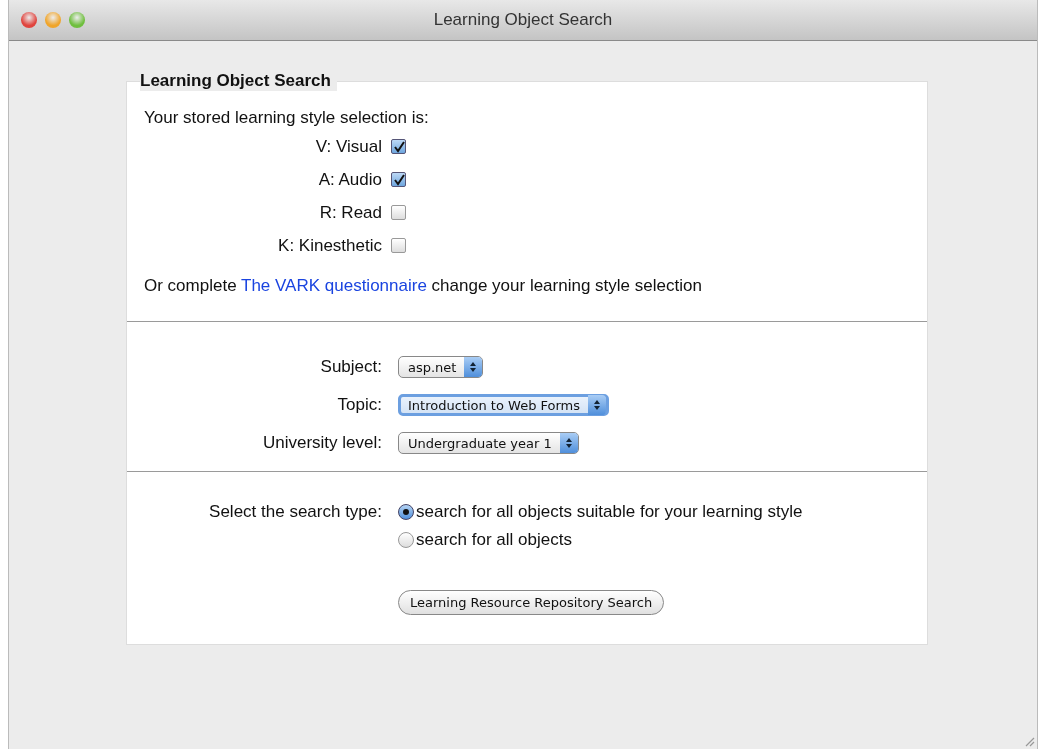  I want to click on questionnaire-note: Or complete The VARK questionnaire change your learning style selection, so click(423, 286).